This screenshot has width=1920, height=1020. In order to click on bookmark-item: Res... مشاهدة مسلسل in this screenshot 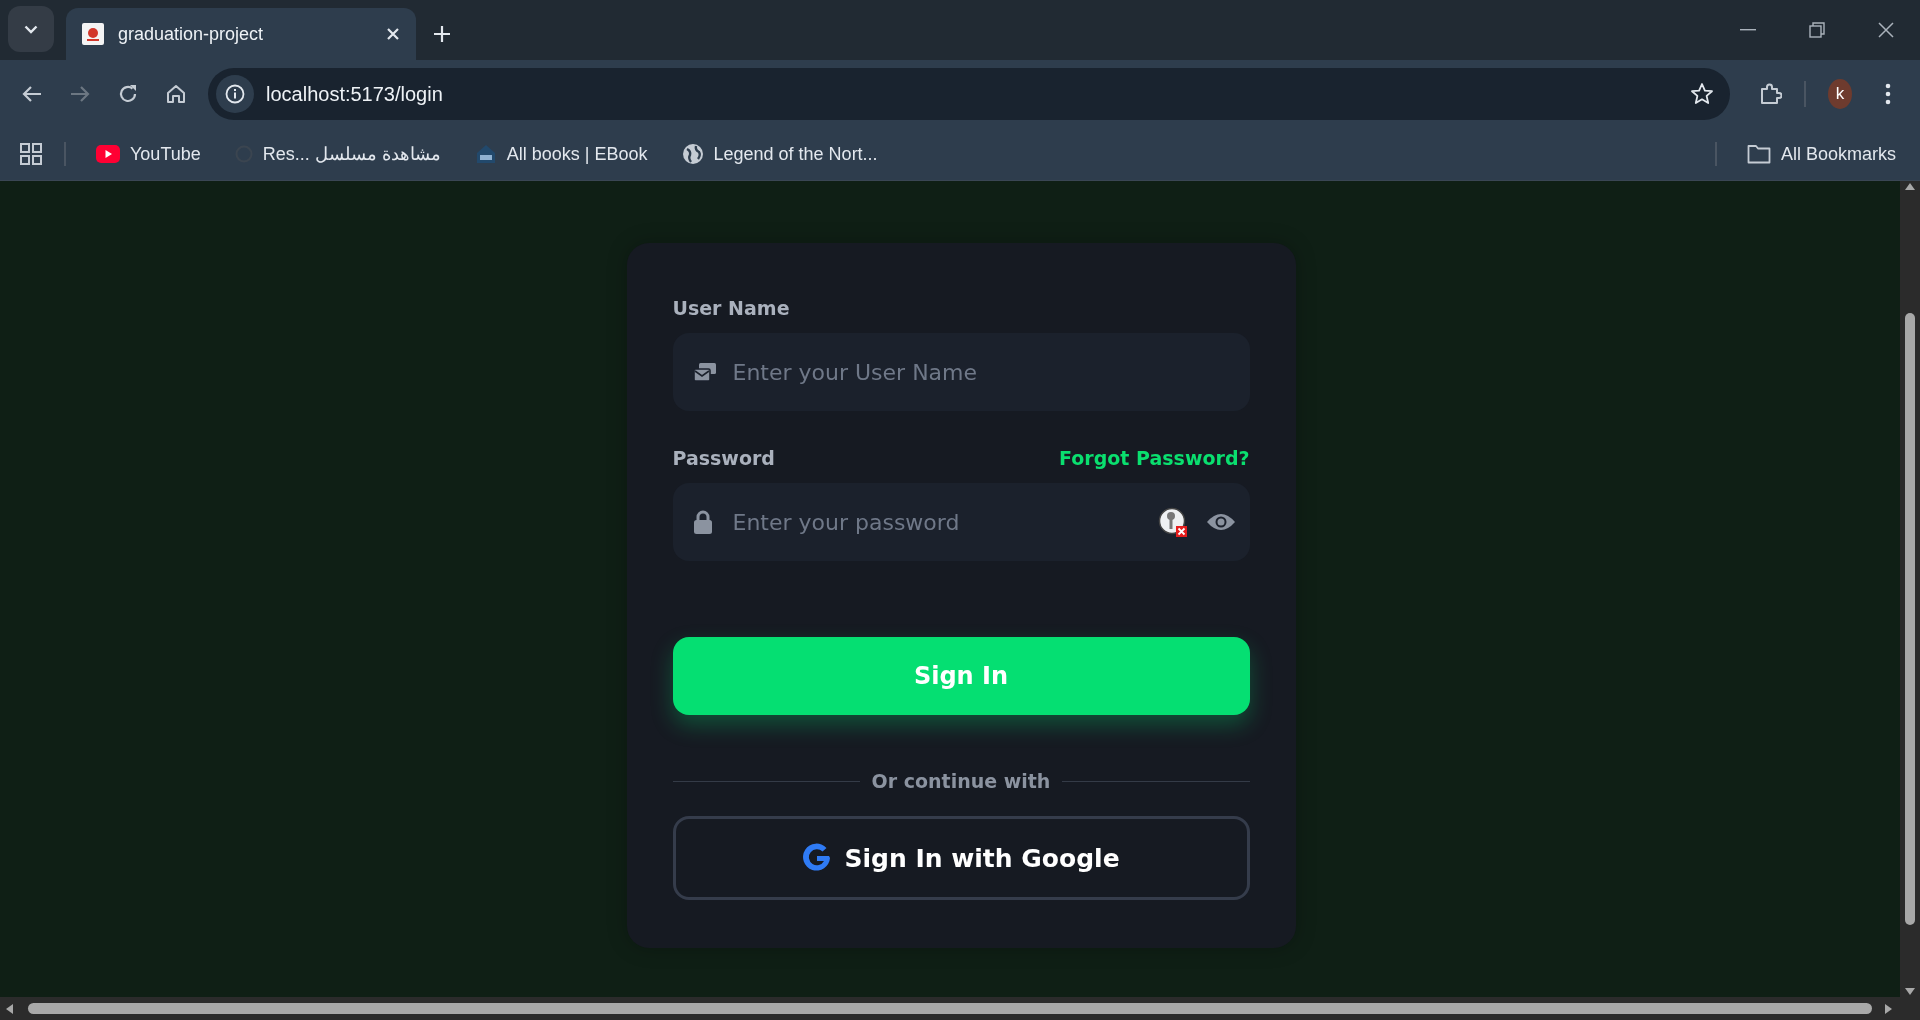, I will do `click(337, 154)`.